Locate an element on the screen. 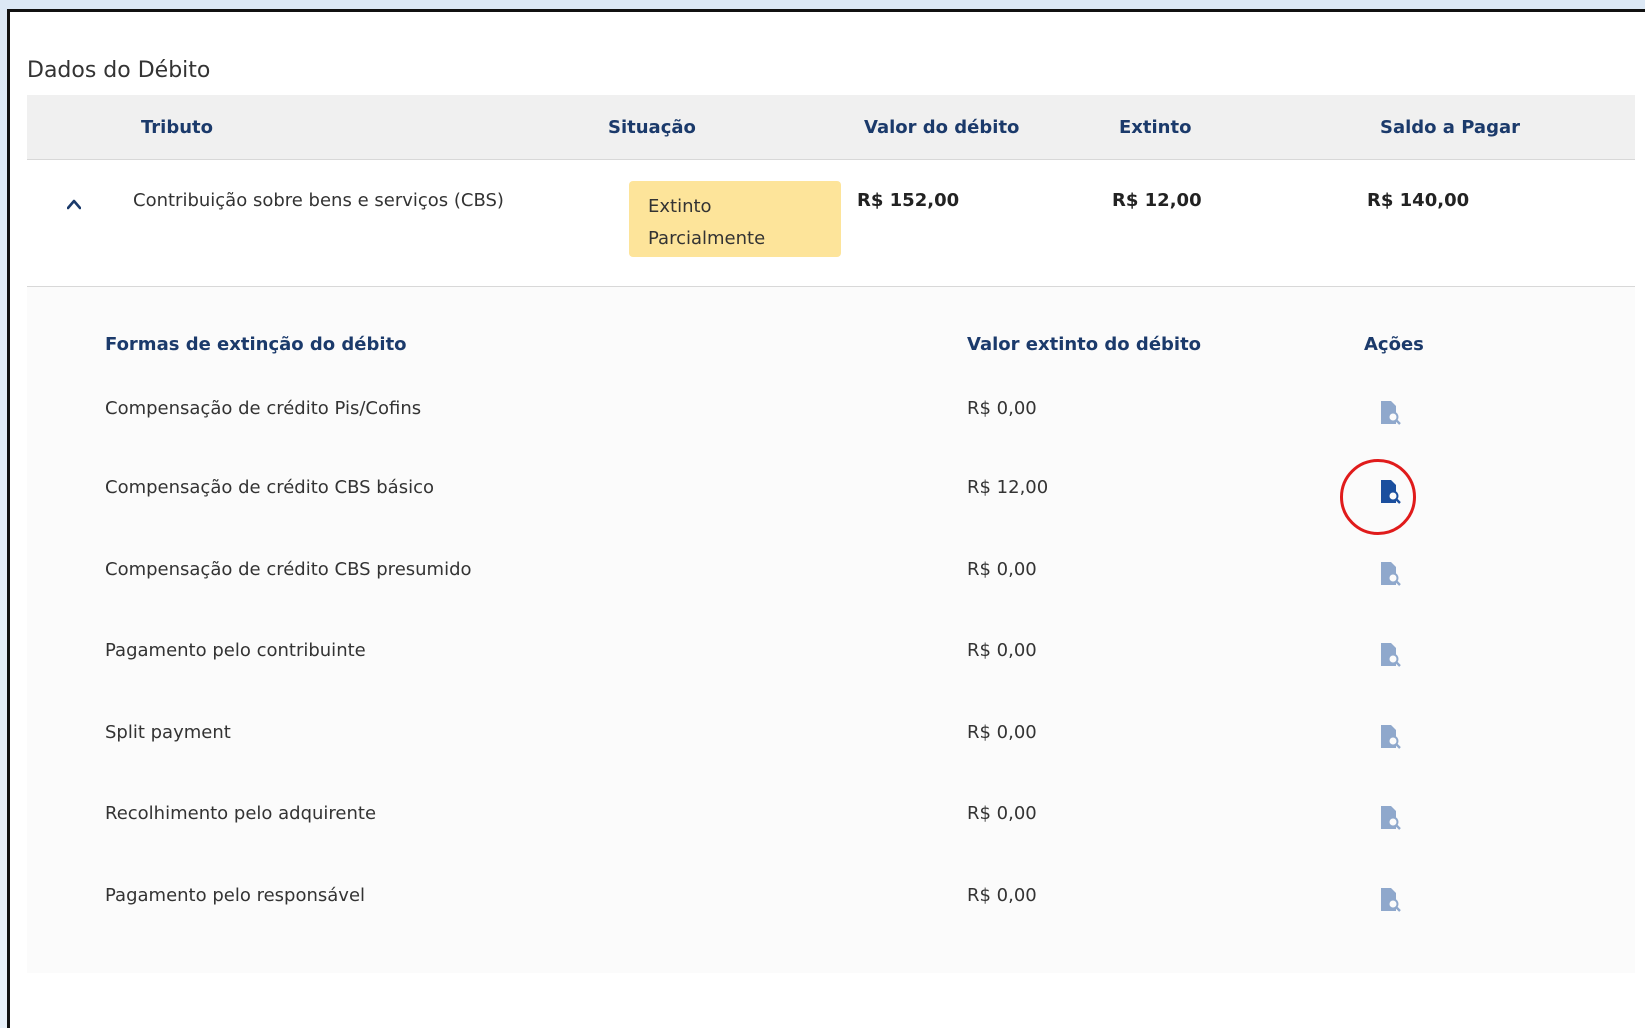 The width and height of the screenshot is (1645, 1028). detail-header-formas: Formas de extinção do débito is located at coordinates (256, 344).